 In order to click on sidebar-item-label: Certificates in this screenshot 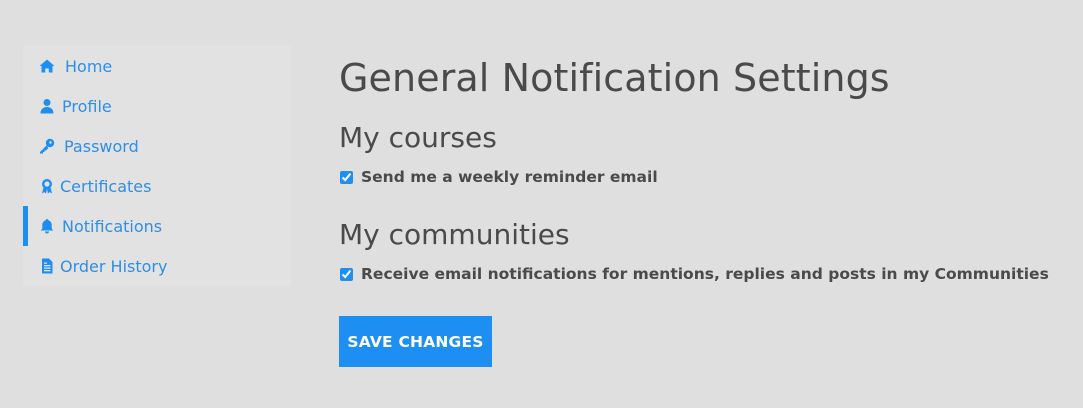, I will do `click(106, 186)`.